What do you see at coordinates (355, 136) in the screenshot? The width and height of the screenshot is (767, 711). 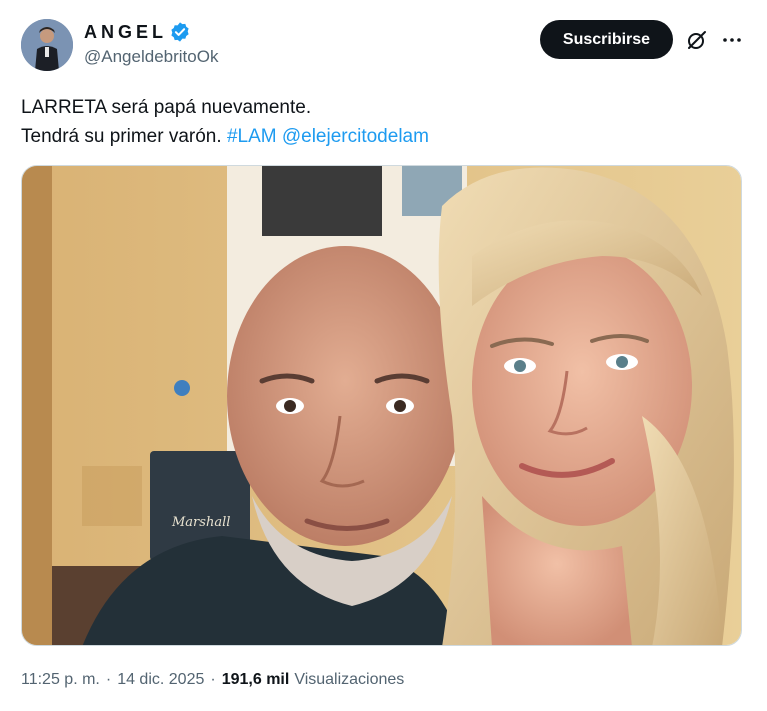 I see `mention-link: @elejercitodelam` at bounding box center [355, 136].